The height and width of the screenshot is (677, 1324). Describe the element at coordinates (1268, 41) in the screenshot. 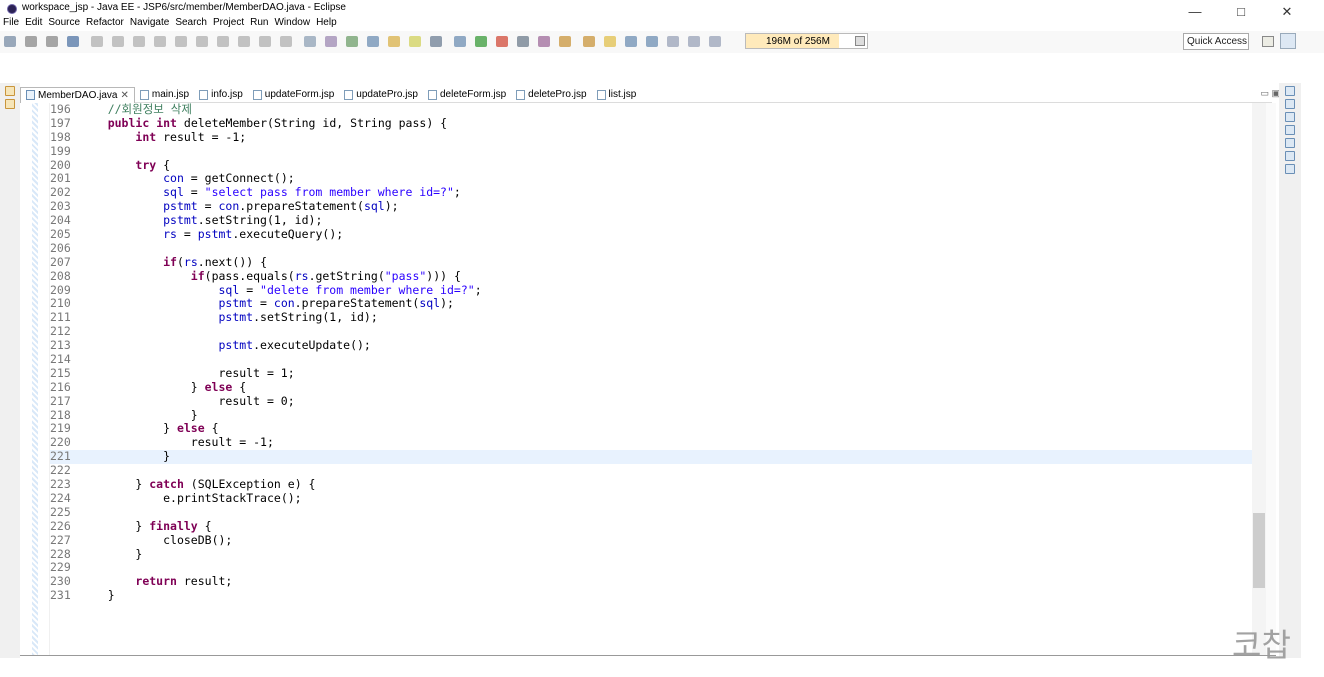

I see `open-perspective-icon` at that location.